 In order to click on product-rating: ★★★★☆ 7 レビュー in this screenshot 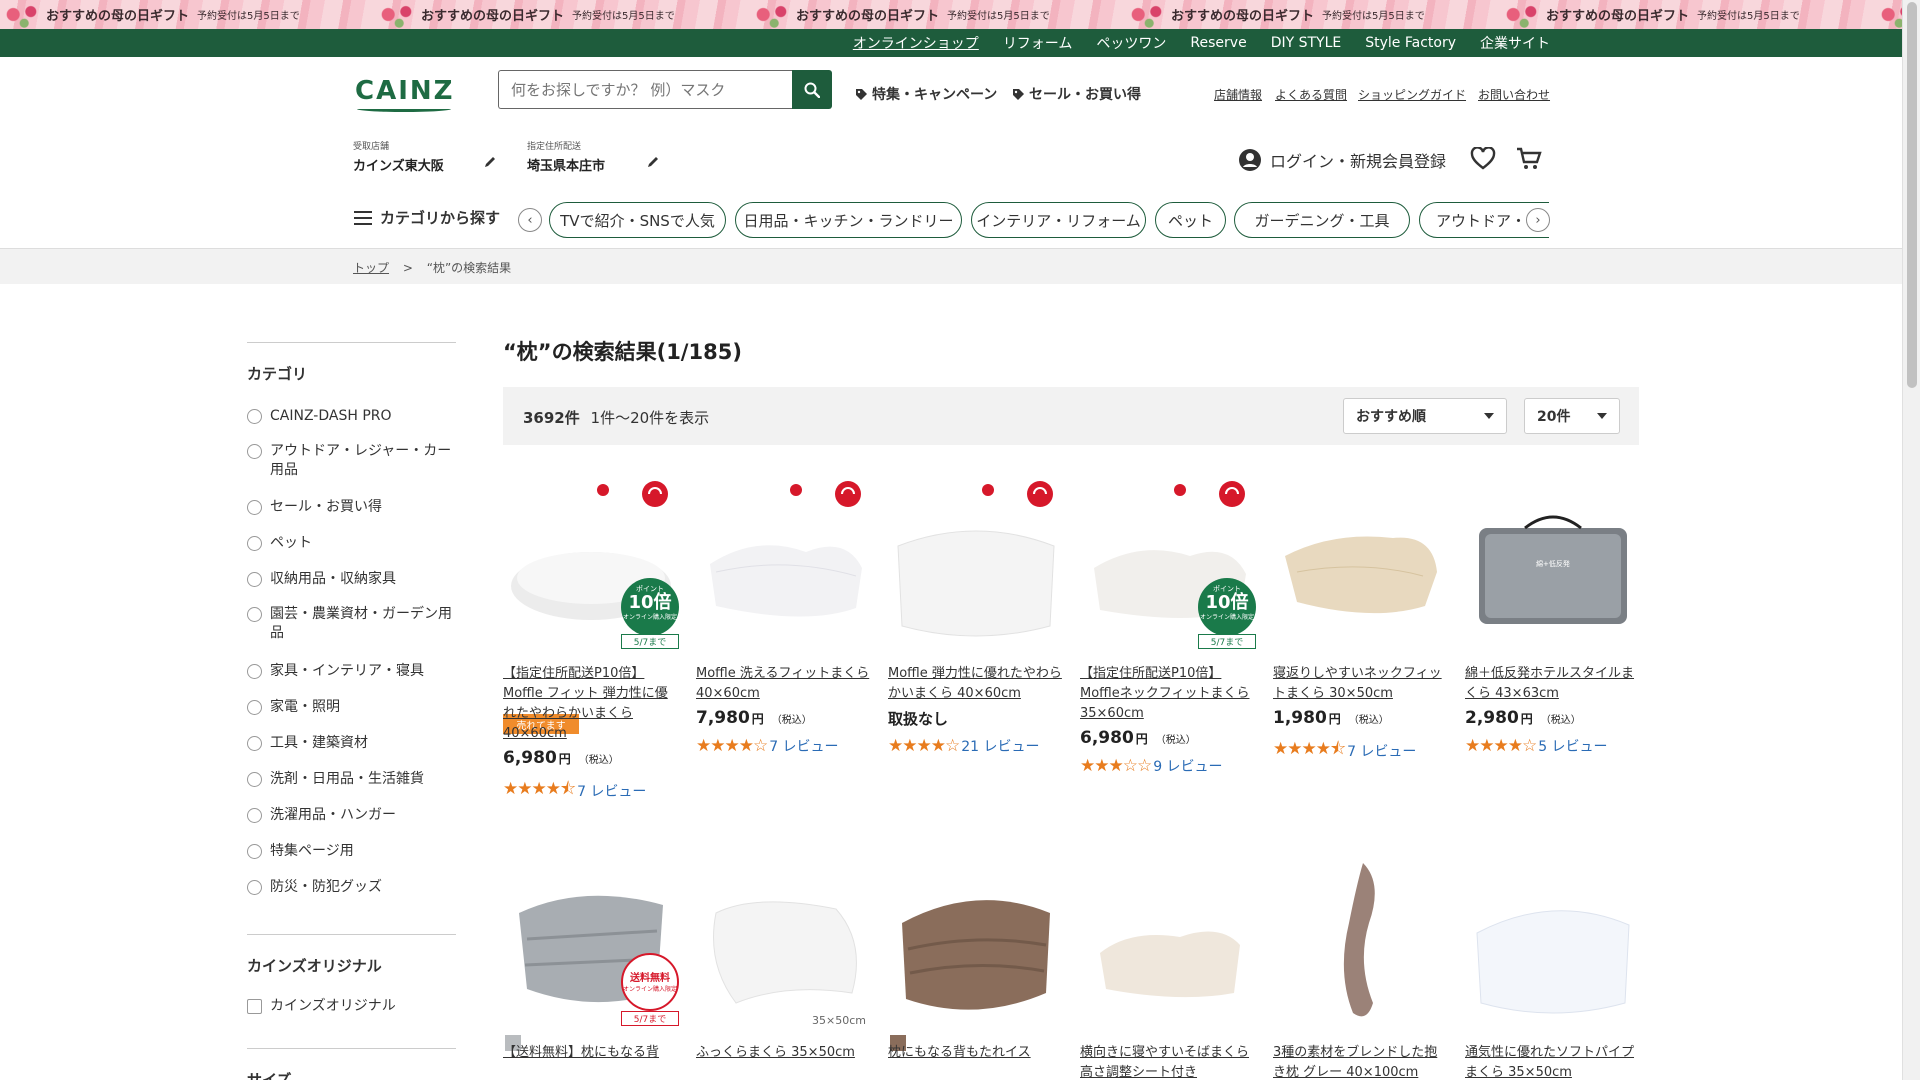, I will do `click(767, 746)`.